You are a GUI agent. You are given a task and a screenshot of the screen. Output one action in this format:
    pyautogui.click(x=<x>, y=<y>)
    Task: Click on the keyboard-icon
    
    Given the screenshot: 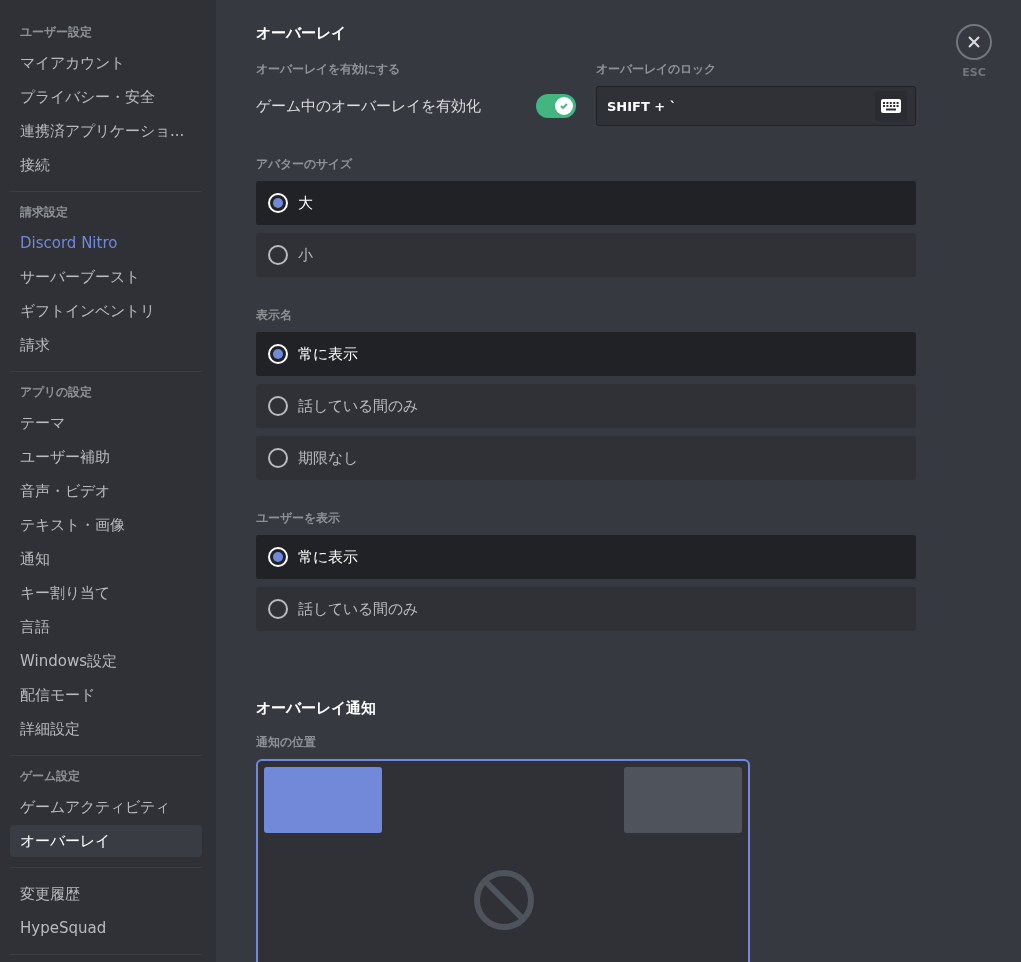 What is the action you would take?
    pyautogui.click(x=891, y=106)
    